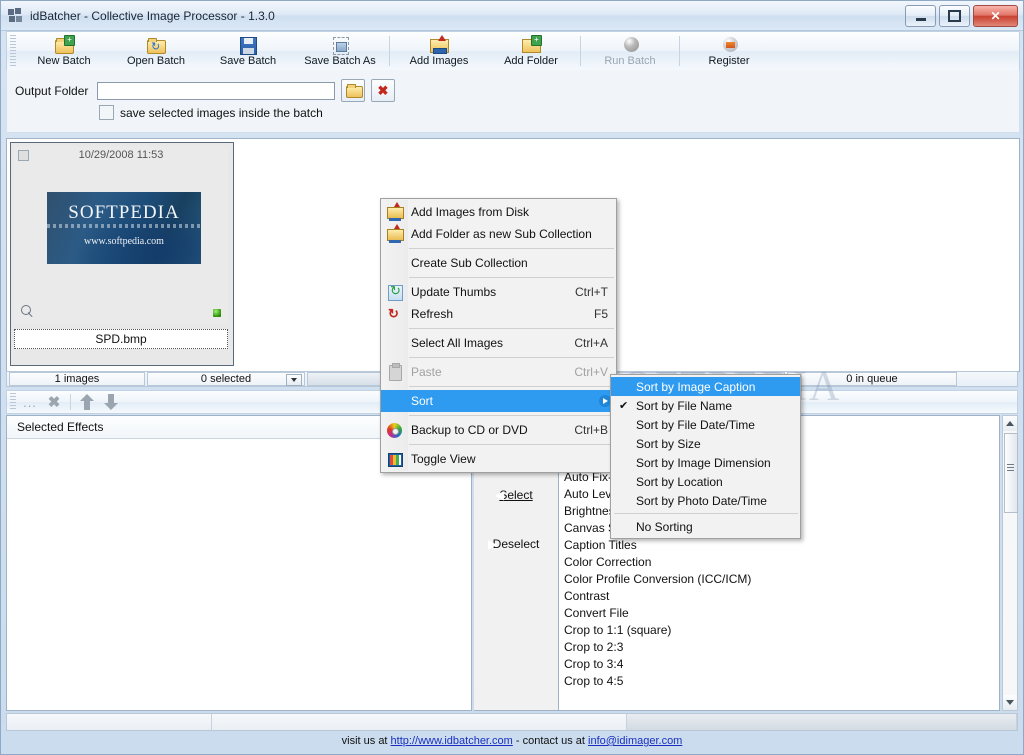 This screenshot has height=755, width=1024. Describe the element at coordinates (443, 459) in the screenshot. I see `menu-item-label: Toggle View` at that location.